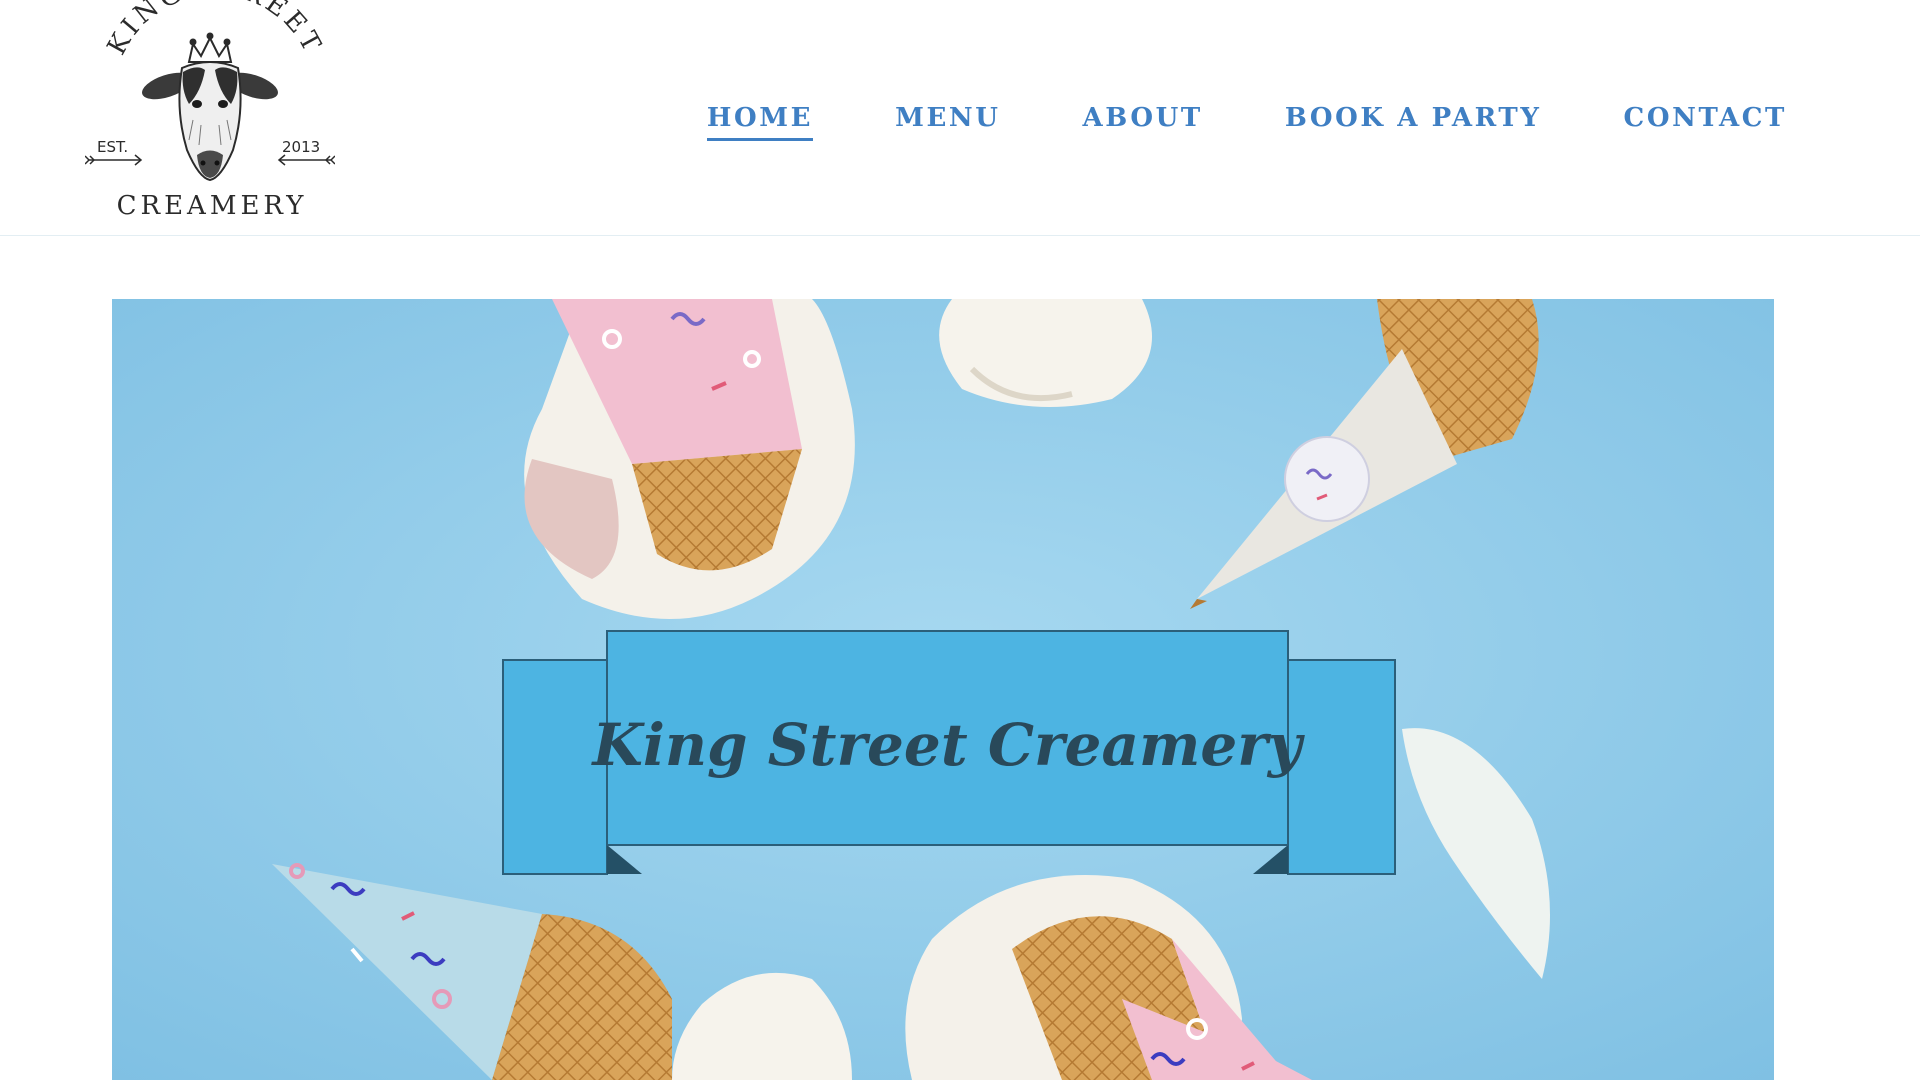 This screenshot has height=1080, width=1920. What do you see at coordinates (112, 147) in the screenshot?
I see `est-label: EST.` at bounding box center [112, 147].